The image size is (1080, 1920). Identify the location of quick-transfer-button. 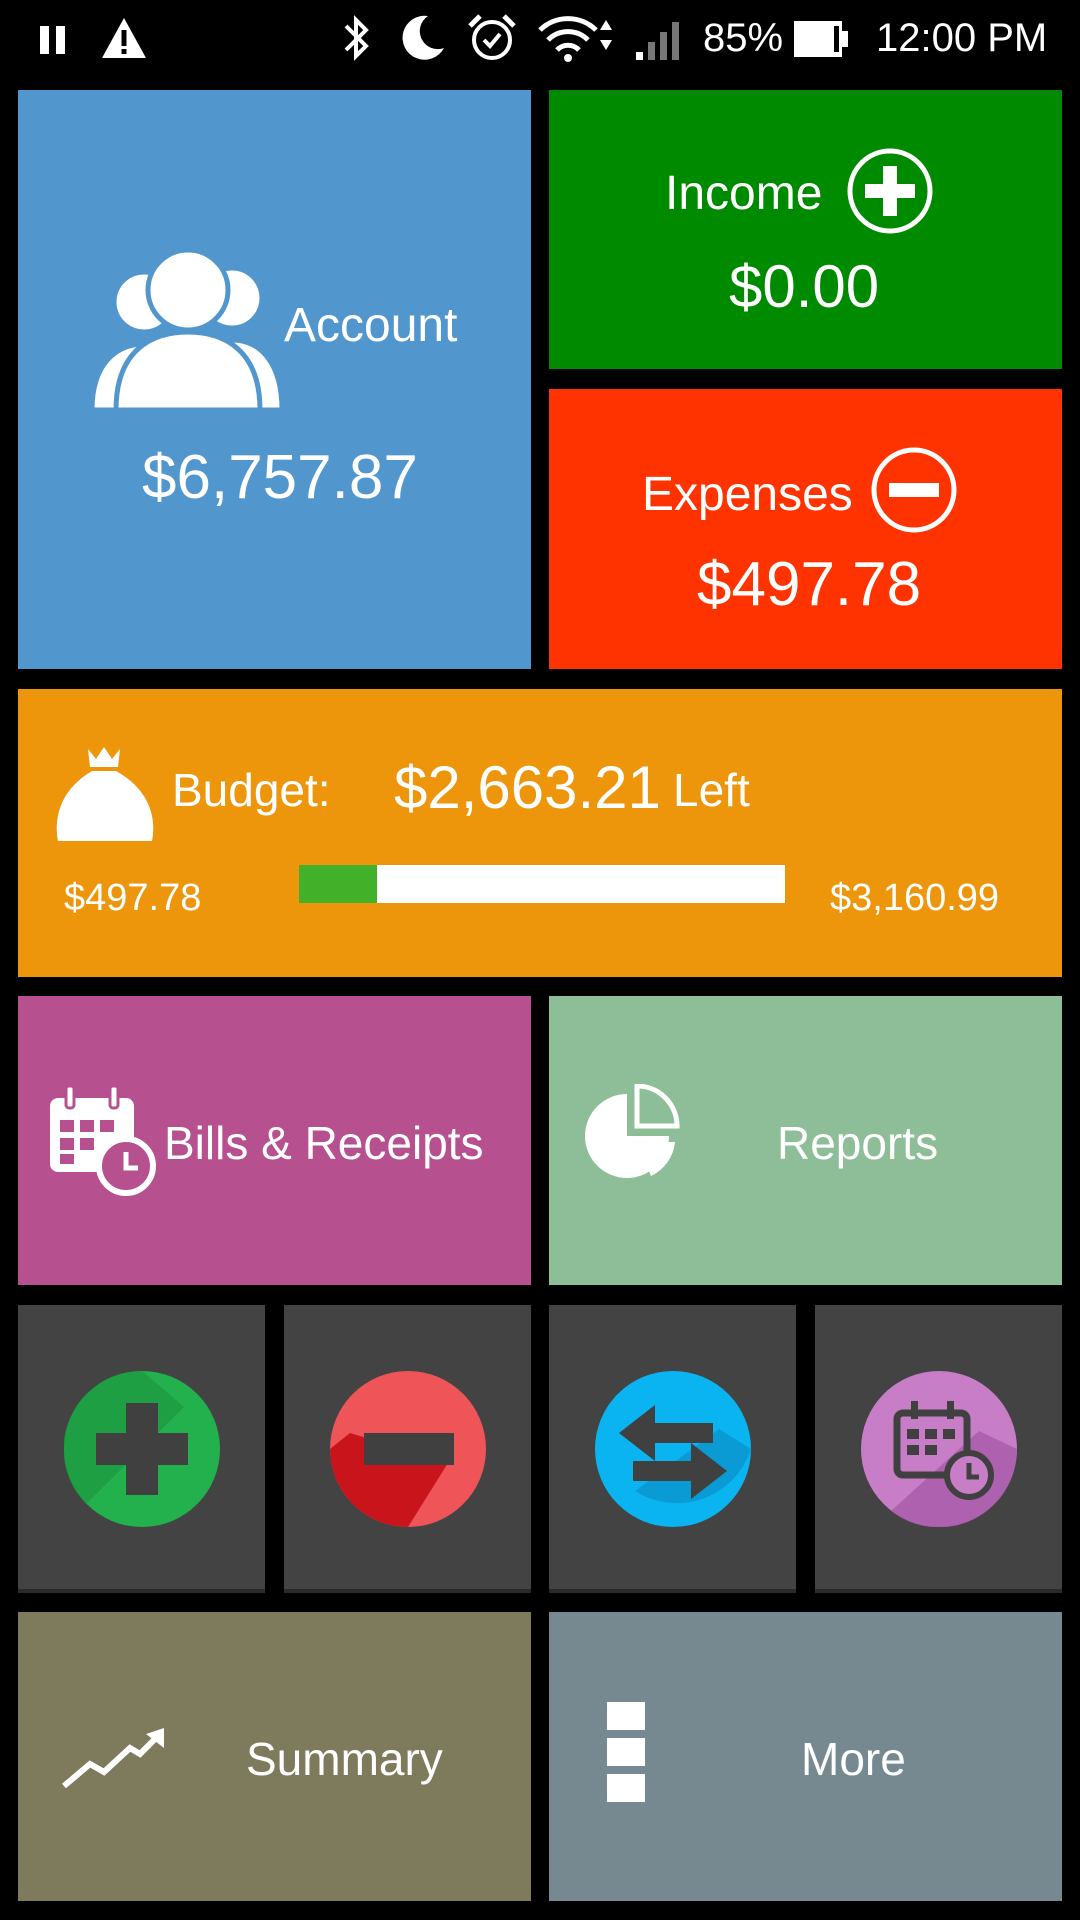
(672, 1449).